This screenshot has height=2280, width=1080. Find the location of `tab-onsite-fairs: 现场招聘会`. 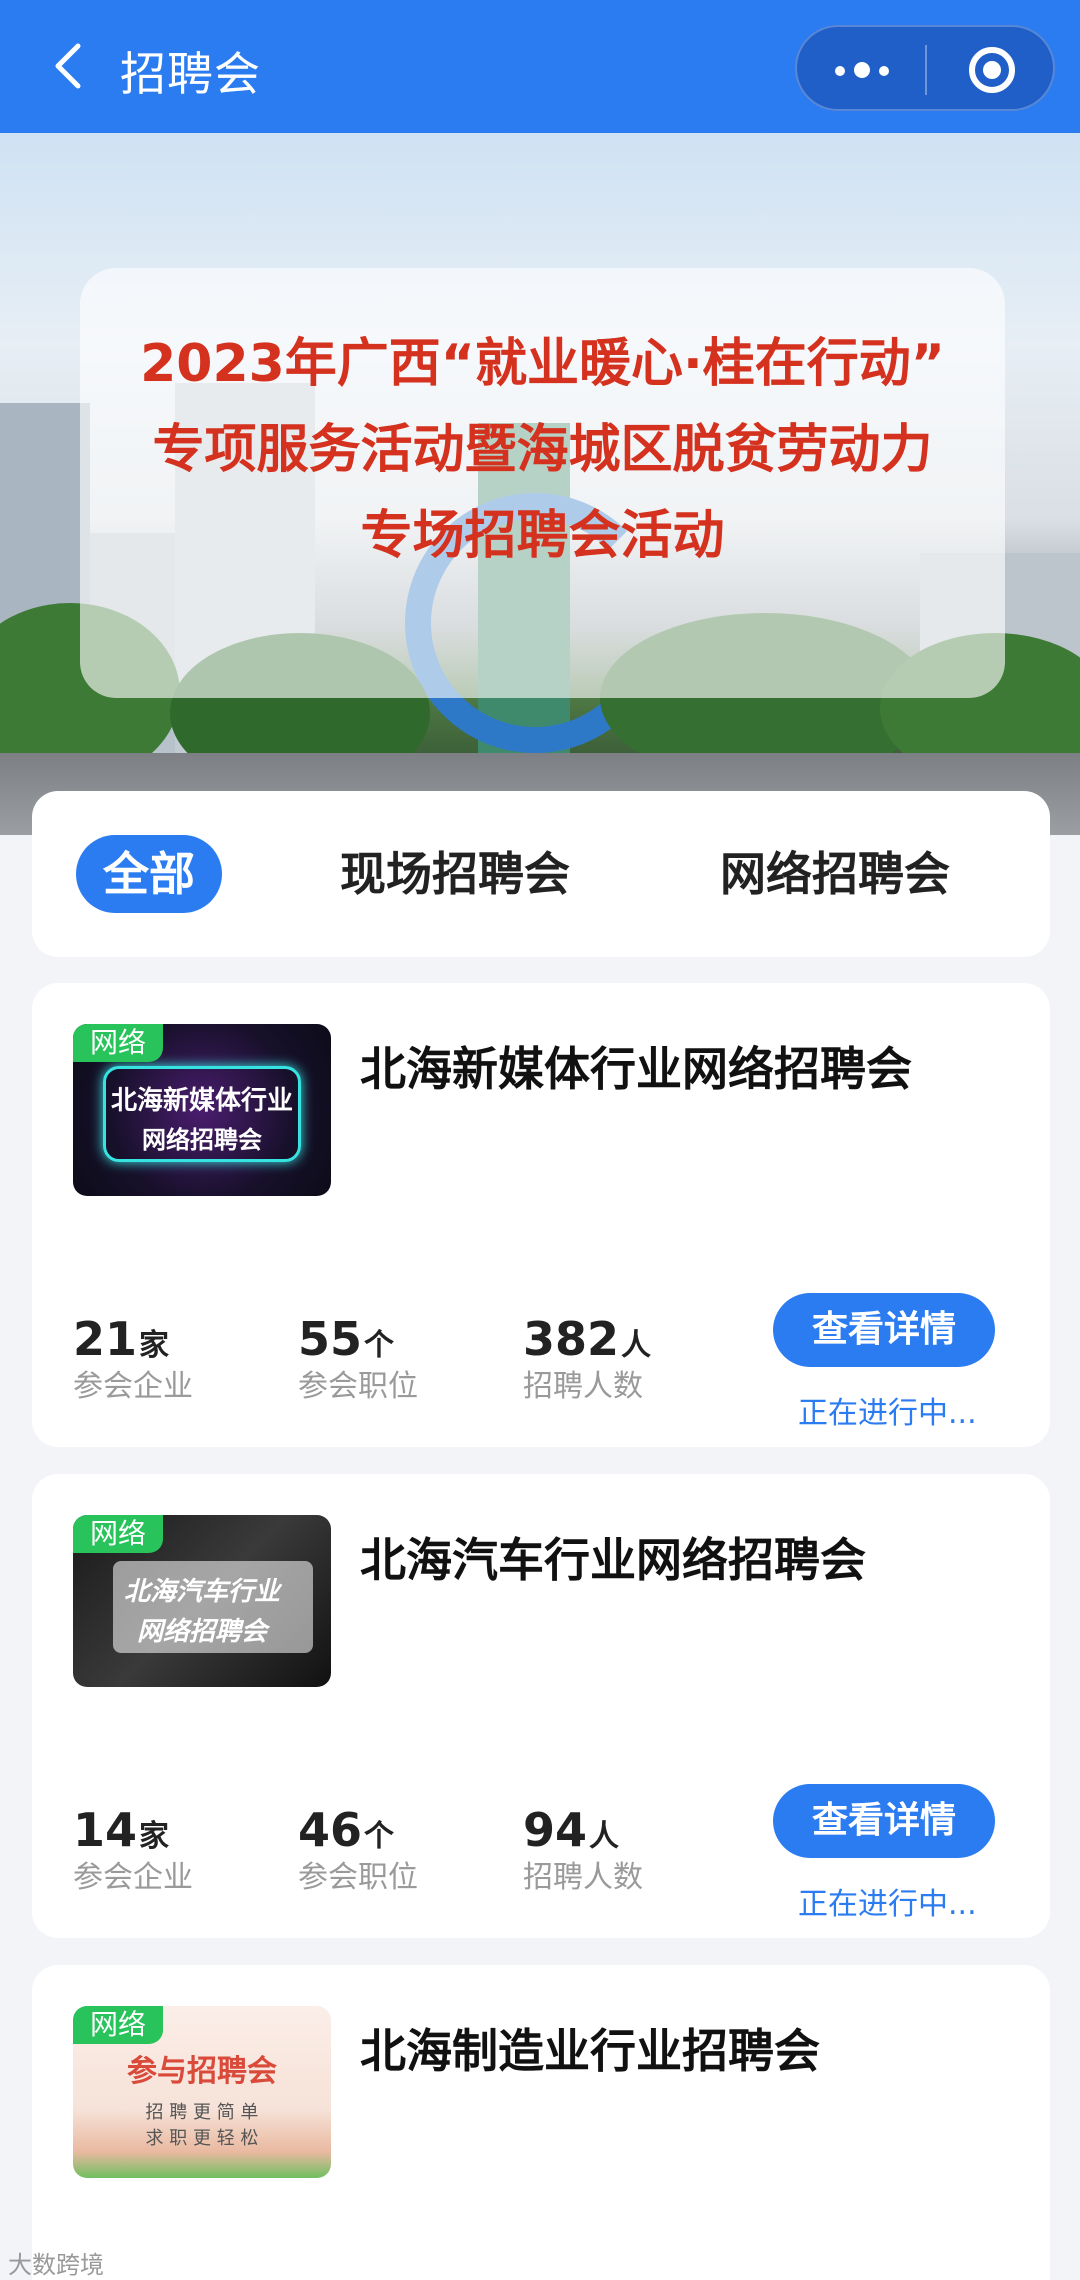

tab-onsite-fairs: 现场招聘会 is located at coordinates (455, 874).